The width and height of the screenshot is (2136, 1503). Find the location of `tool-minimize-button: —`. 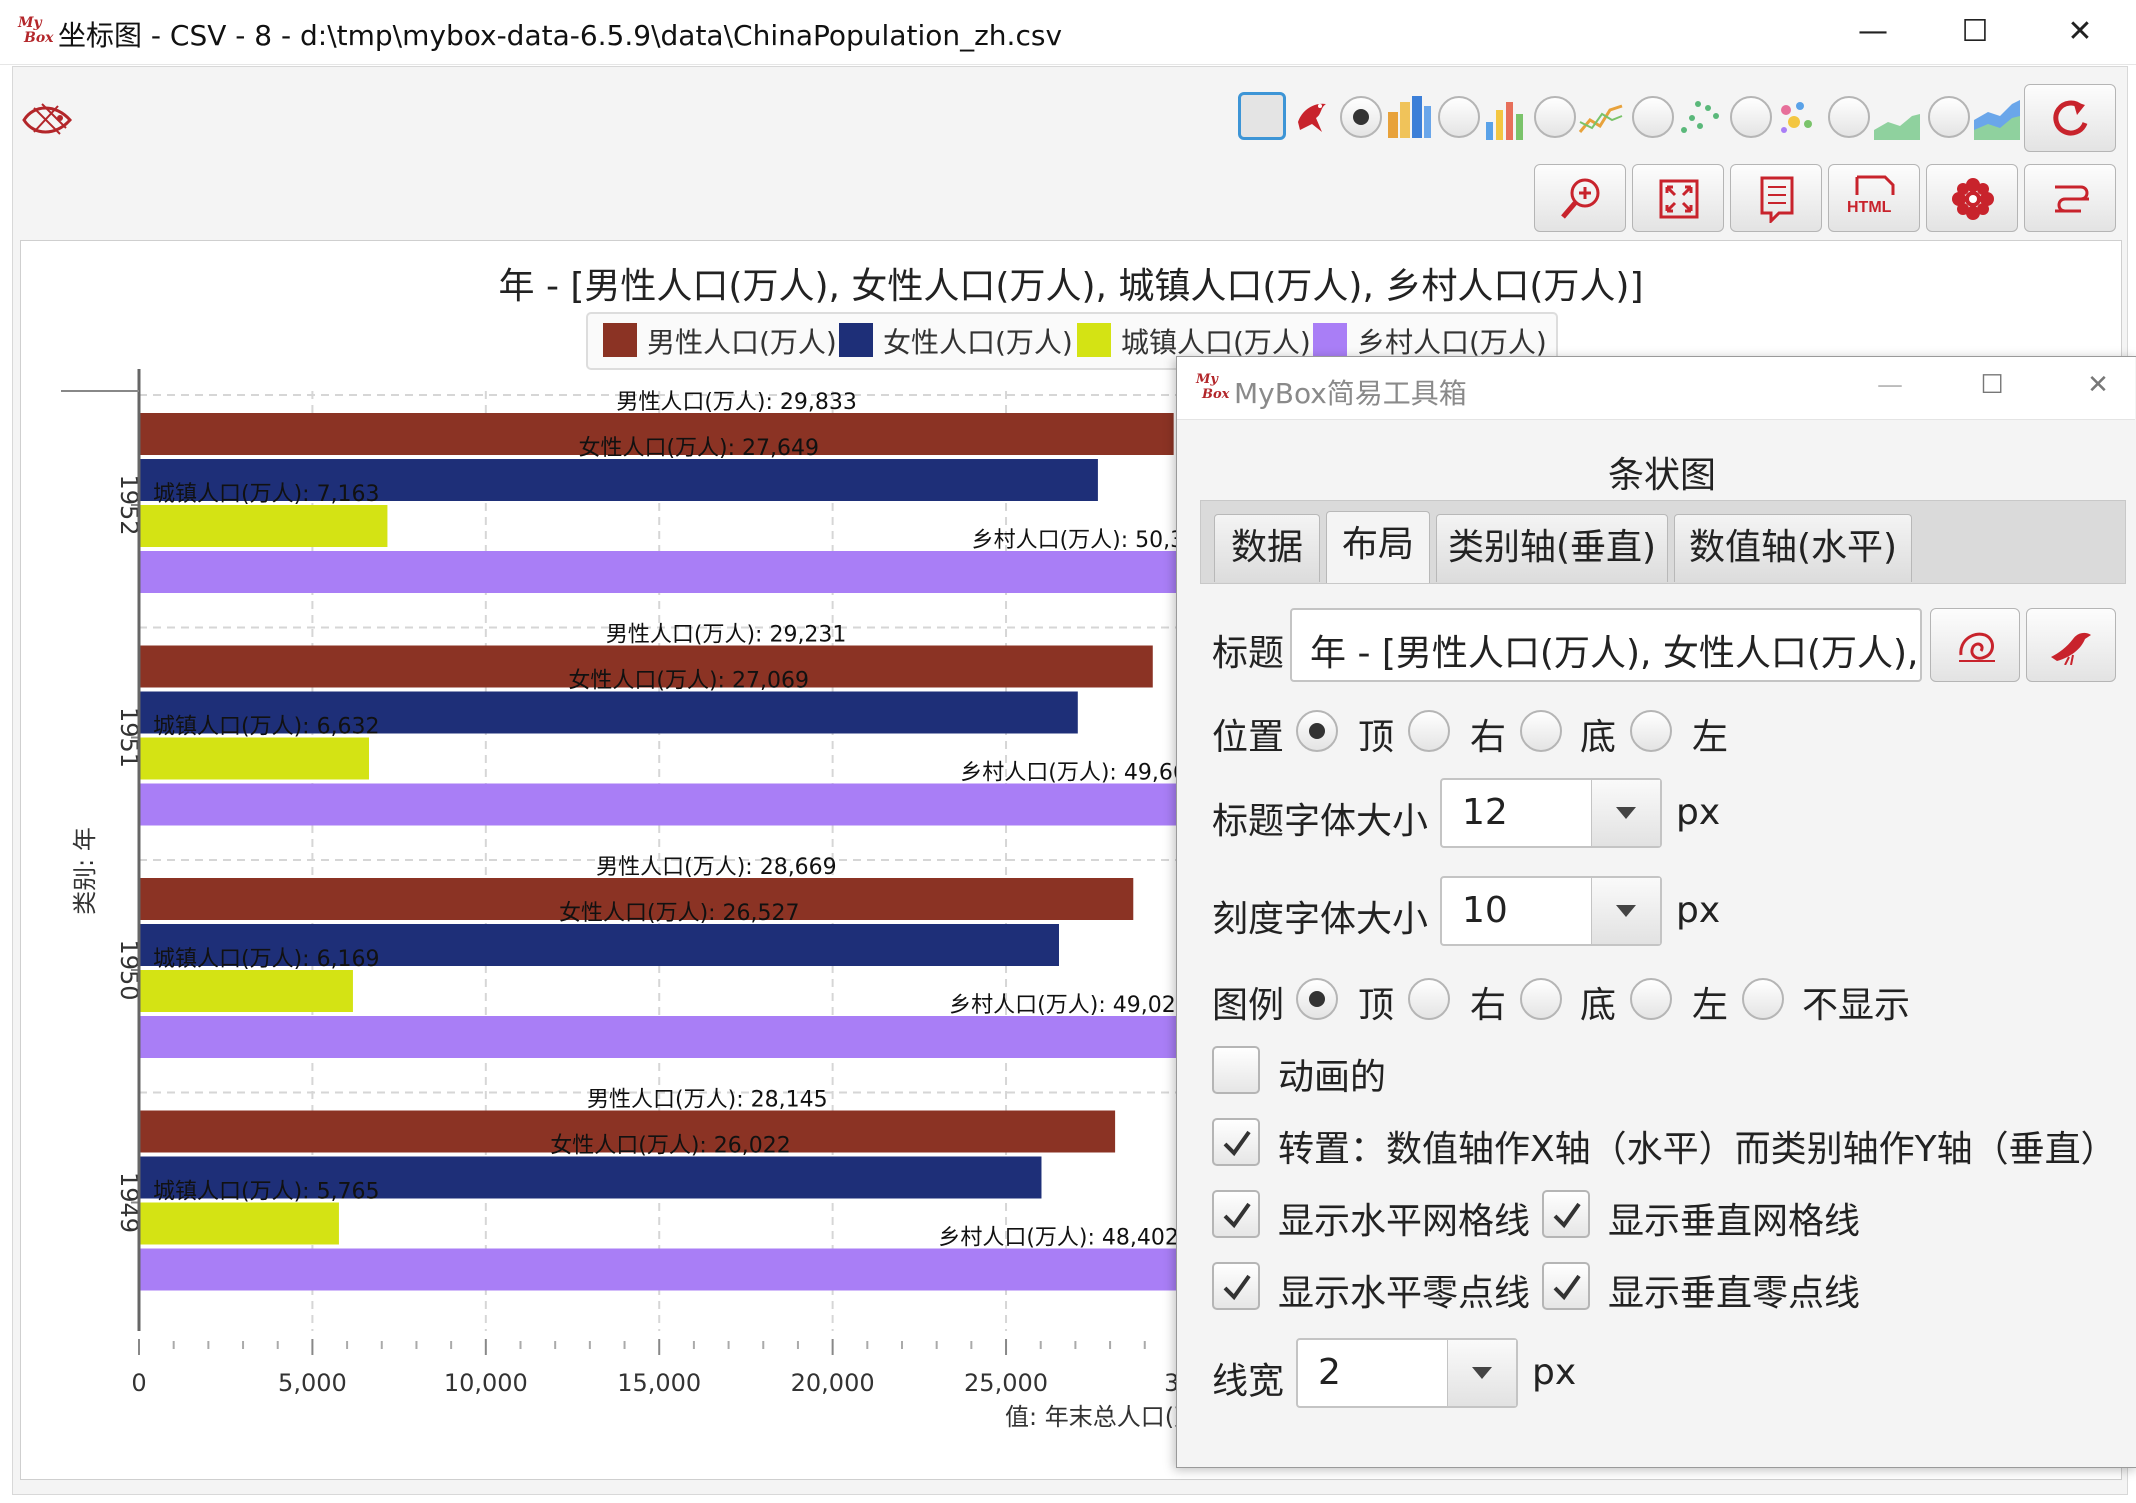

tool-minimize-button: — is located at coordinates (1890, 390).